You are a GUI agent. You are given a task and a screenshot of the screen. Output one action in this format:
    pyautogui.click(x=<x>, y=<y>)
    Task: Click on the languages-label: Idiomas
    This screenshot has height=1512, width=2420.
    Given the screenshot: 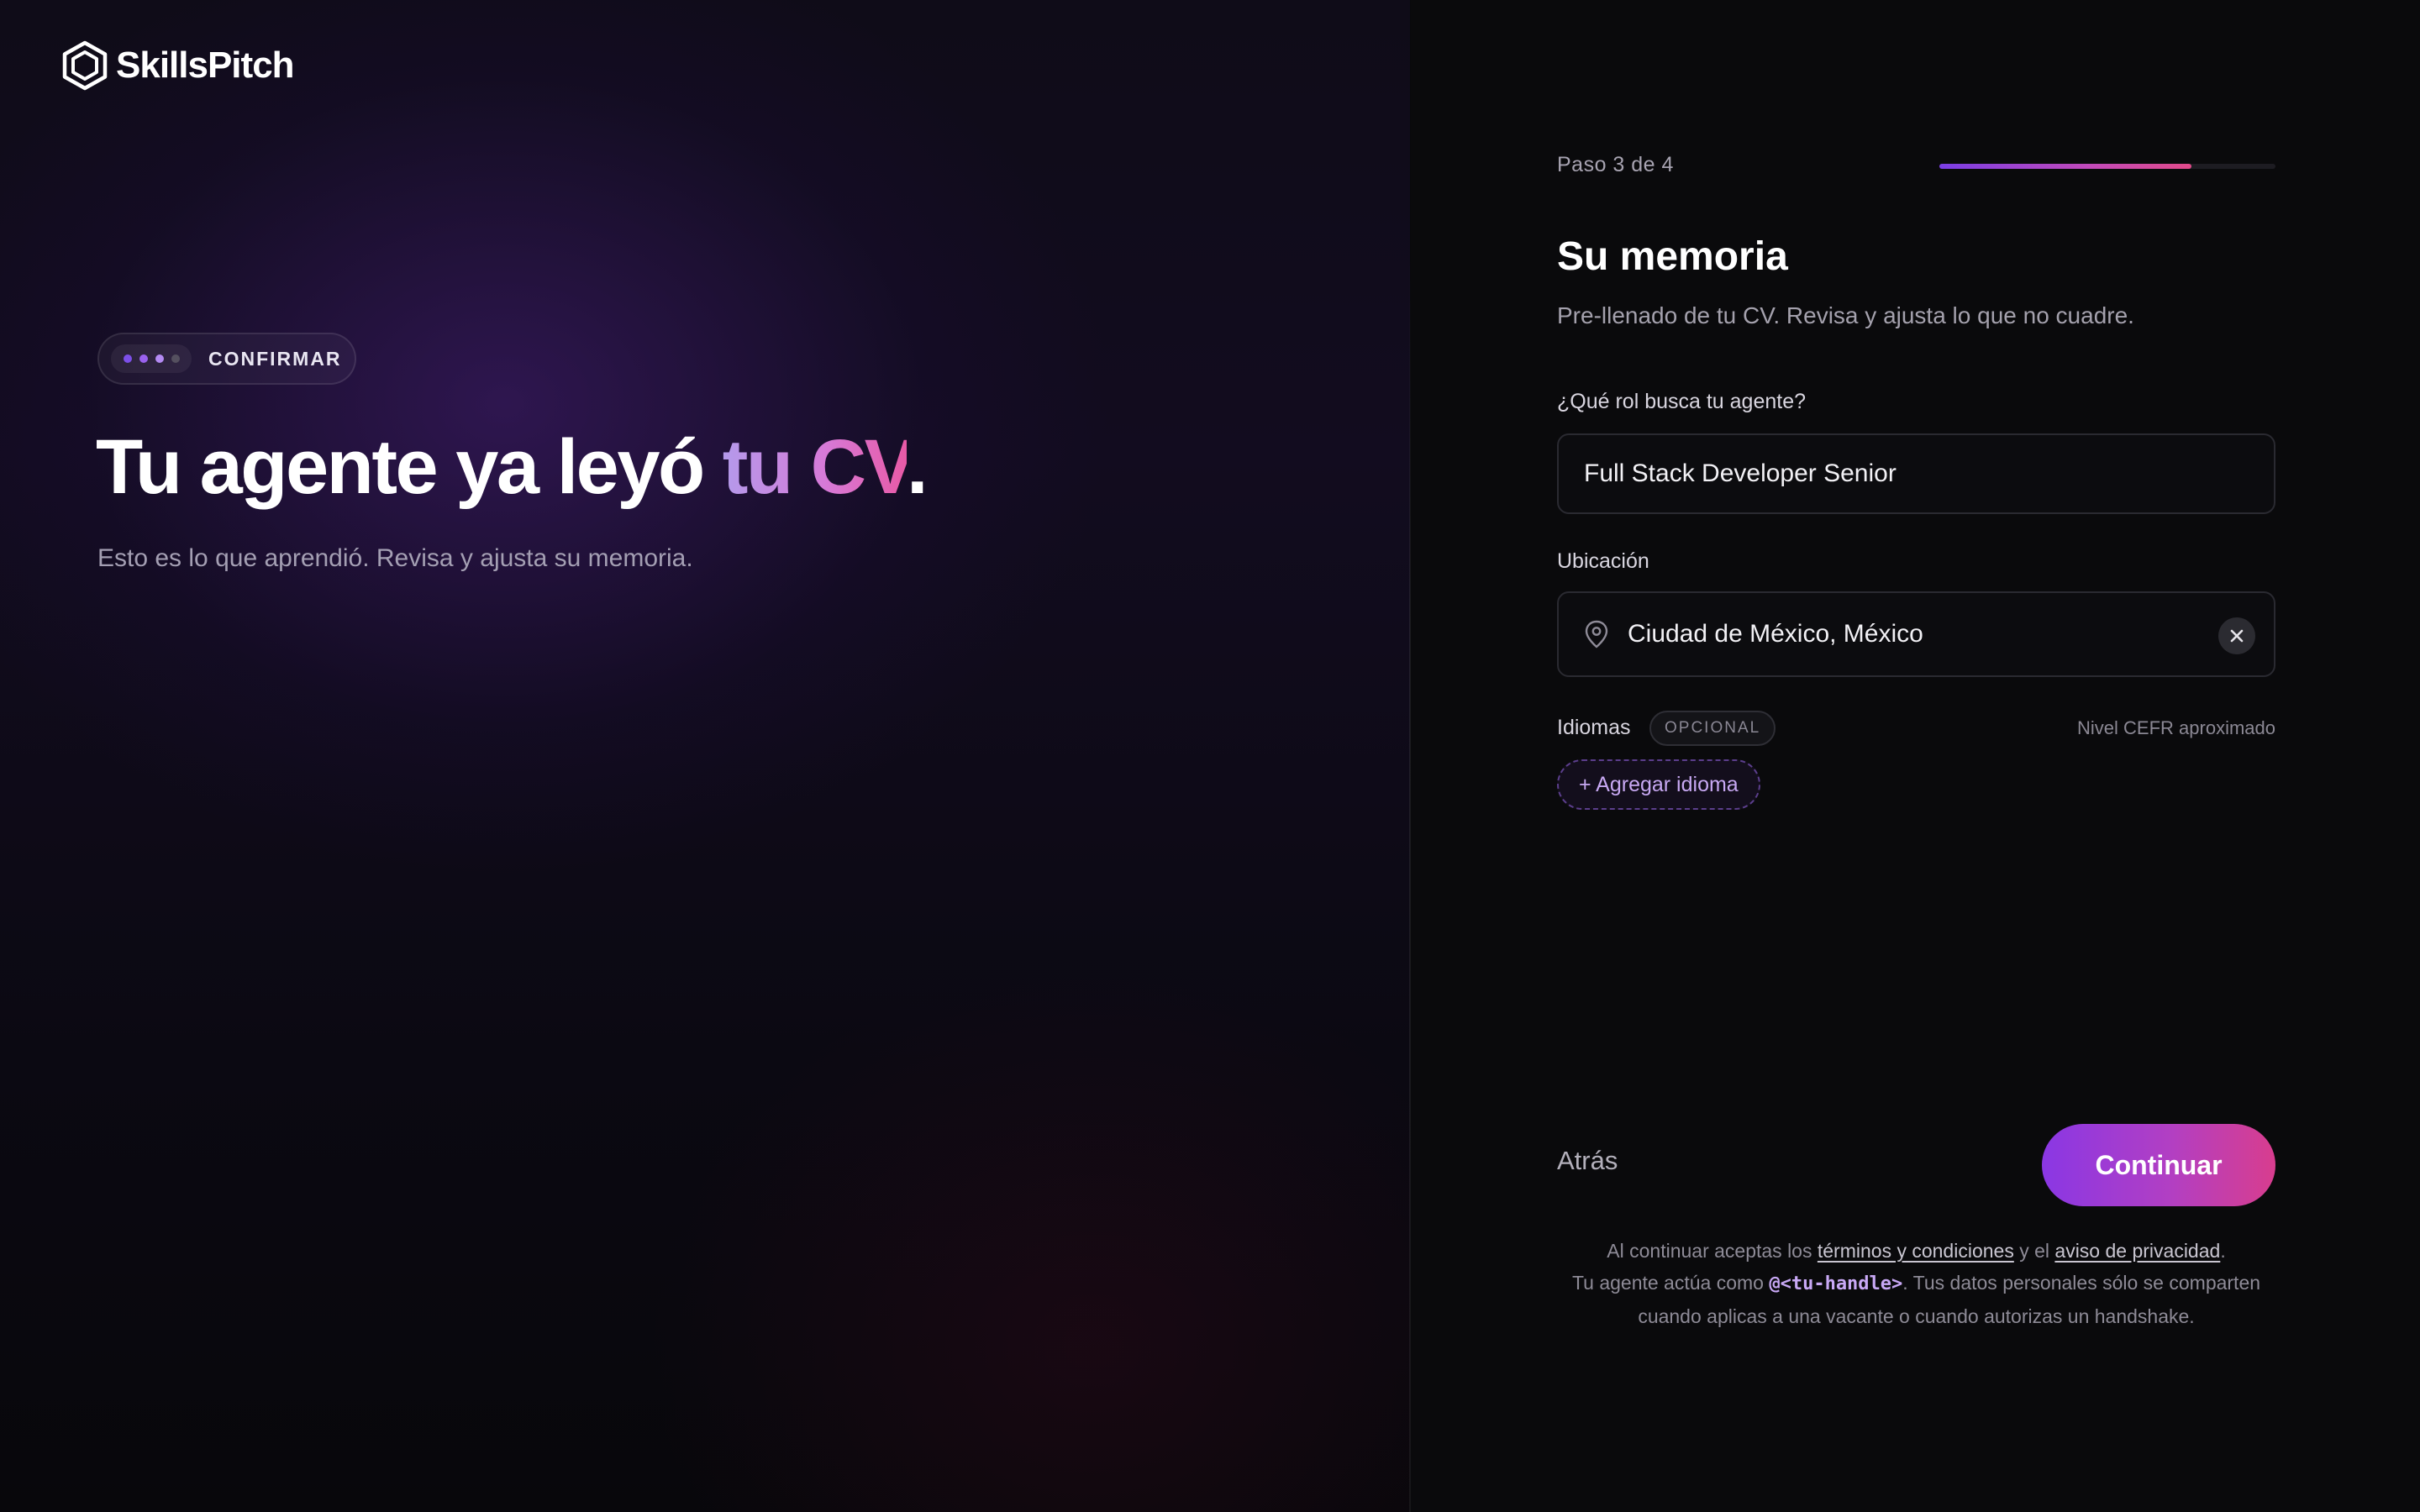 What is the action you would take?
    pyautogui.click(x=1594, y=727)
    